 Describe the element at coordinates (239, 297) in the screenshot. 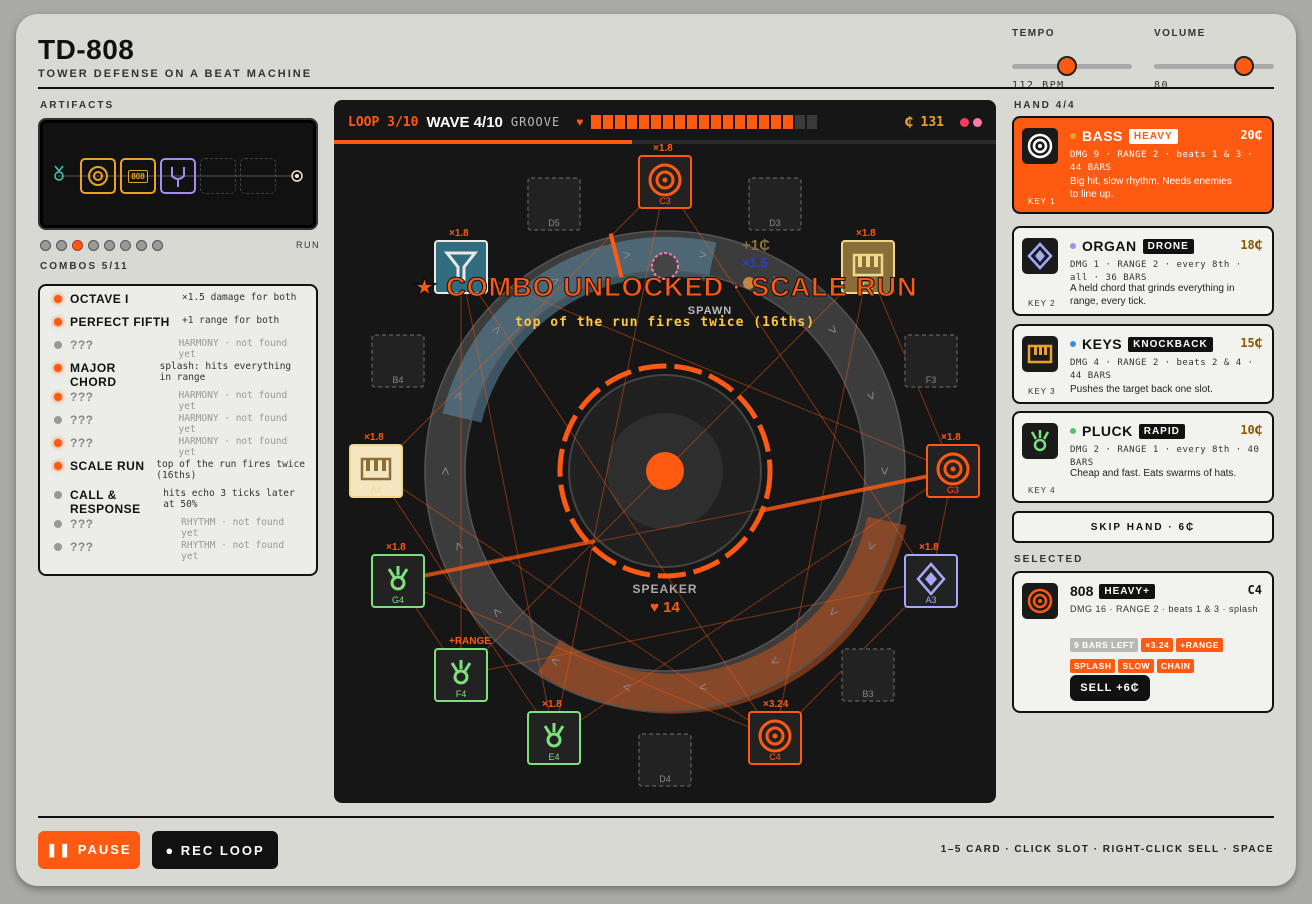

I see `combo-desc: ×1.5 damage for both` at that location.